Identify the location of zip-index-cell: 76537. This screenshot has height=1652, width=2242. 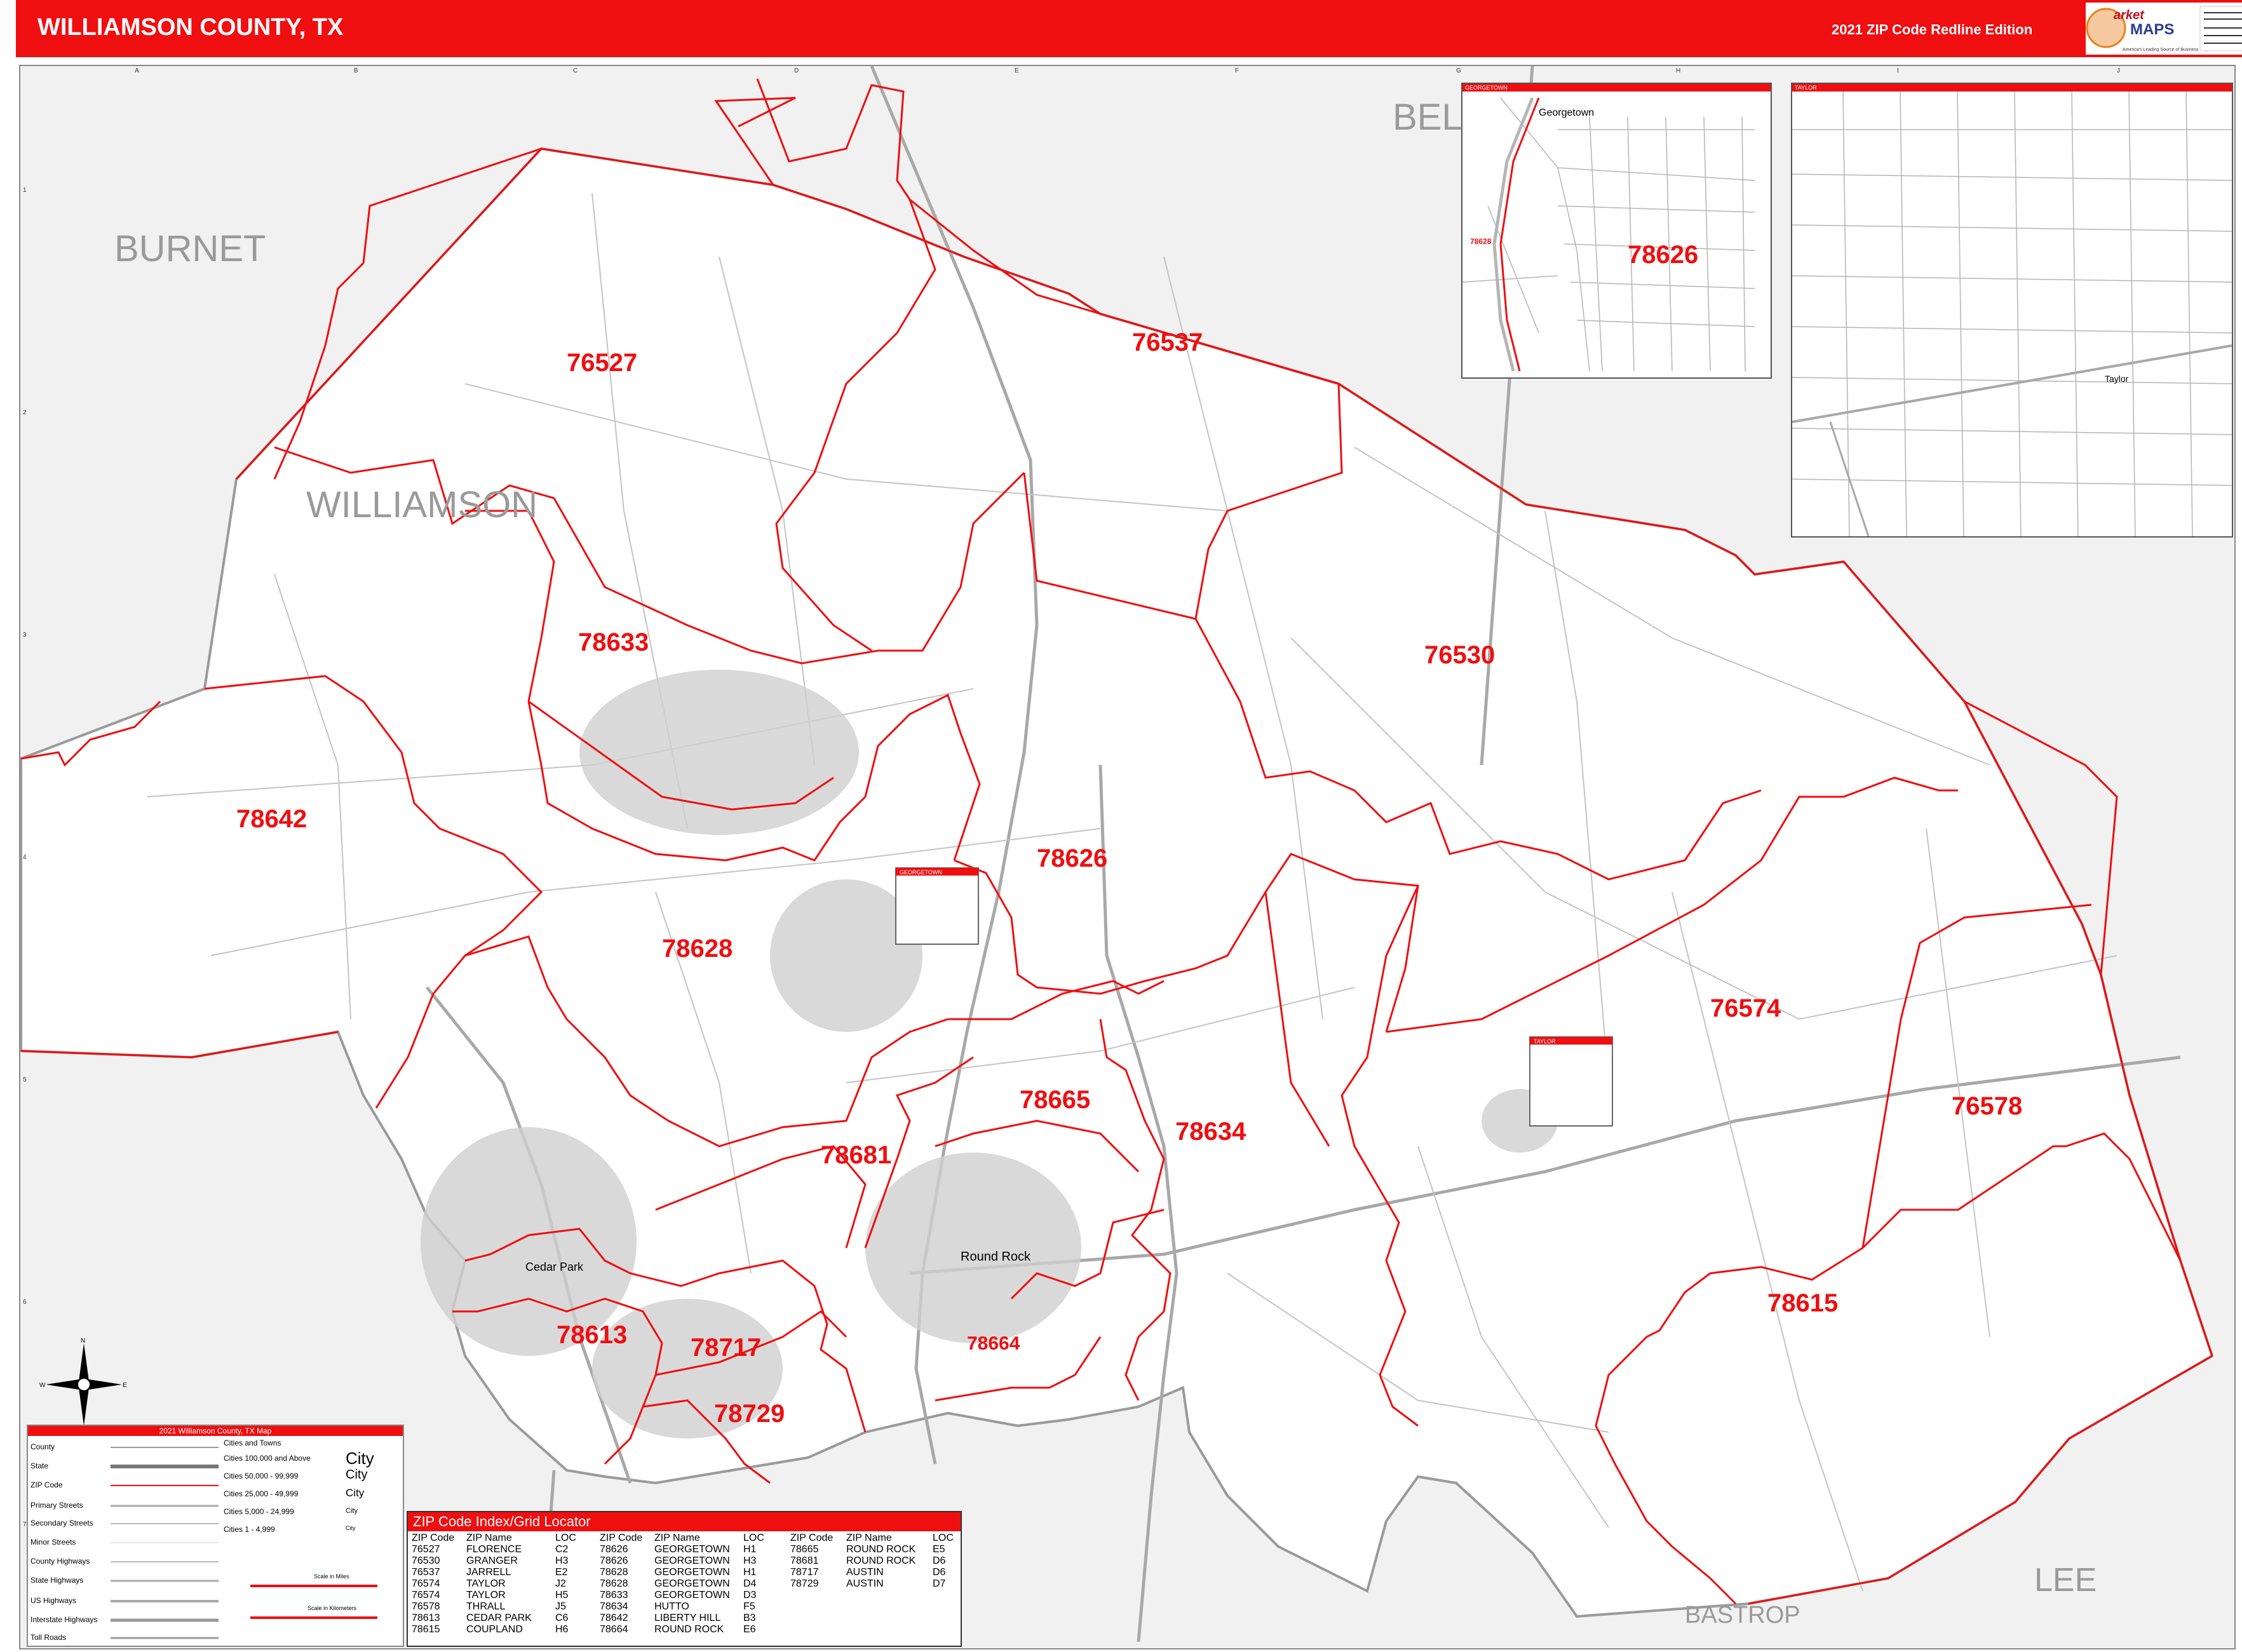
(426, 1572).